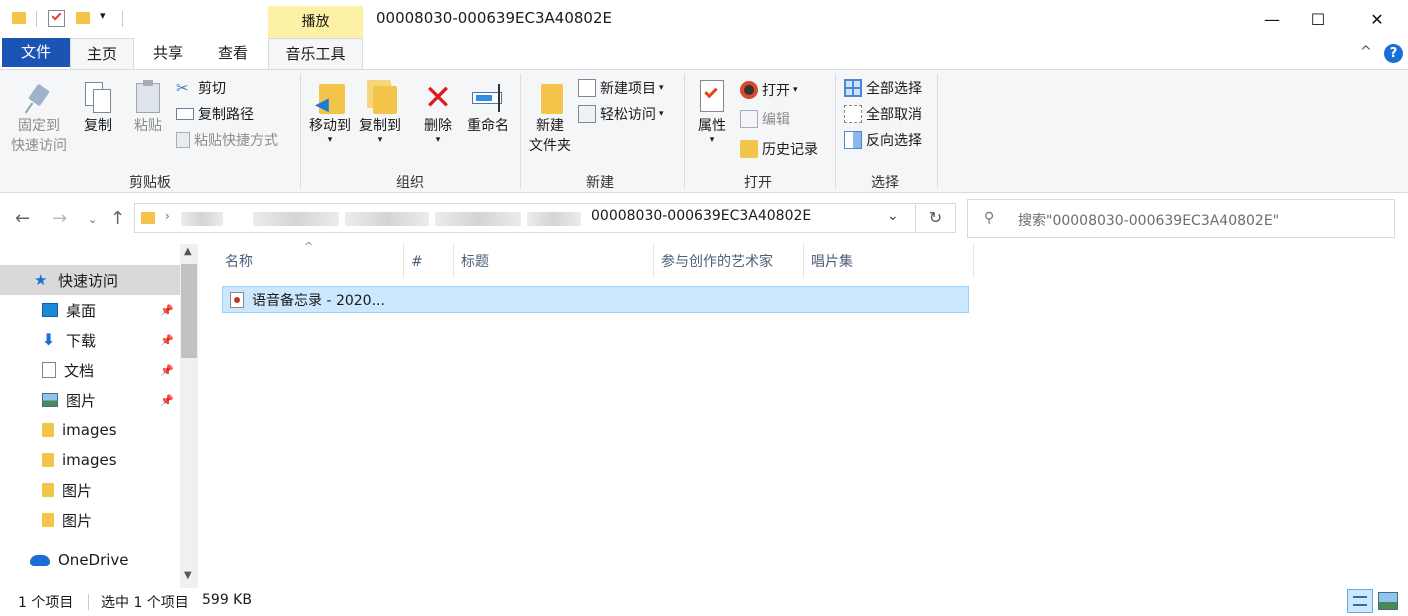  Describe the element at coordinates (936, 218) in the screenshot. I see `refresh-icon: ↻` at that location.